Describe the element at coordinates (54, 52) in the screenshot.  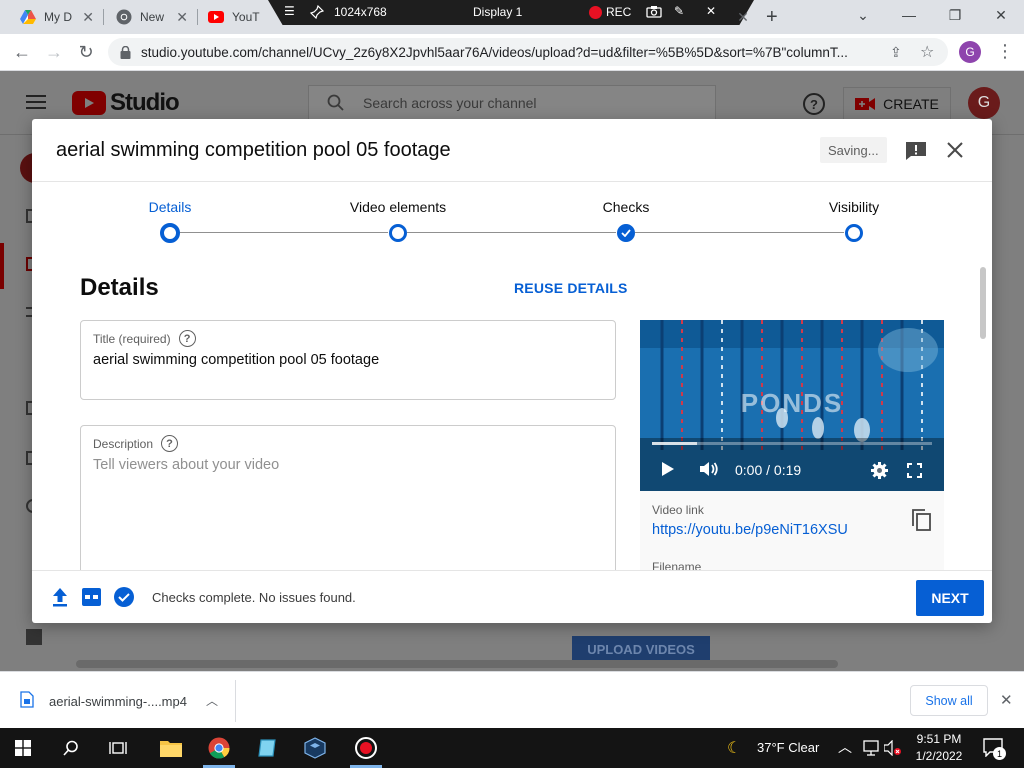
I see `forward-arrow-icon: →` at that location.